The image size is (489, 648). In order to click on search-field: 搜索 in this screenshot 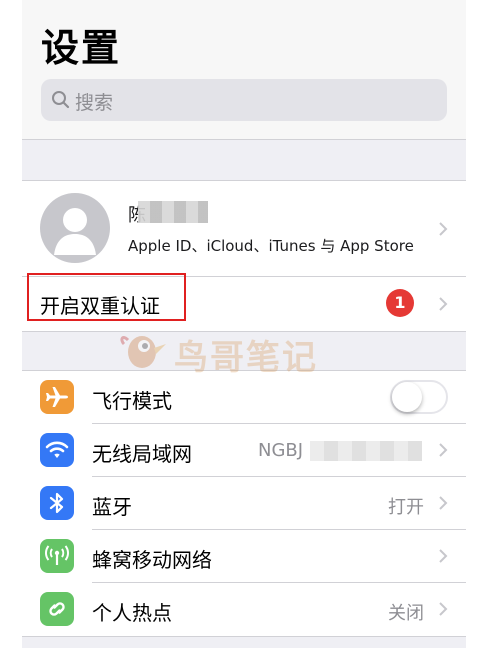, I will do `click(244, 100)`.